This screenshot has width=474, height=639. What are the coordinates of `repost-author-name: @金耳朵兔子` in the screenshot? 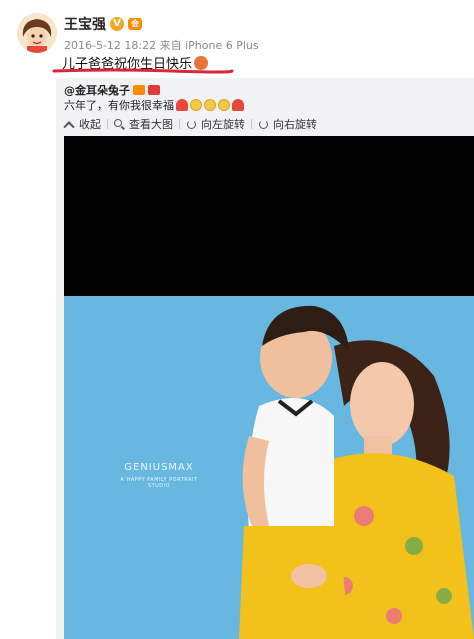 It's located at (97, 90).